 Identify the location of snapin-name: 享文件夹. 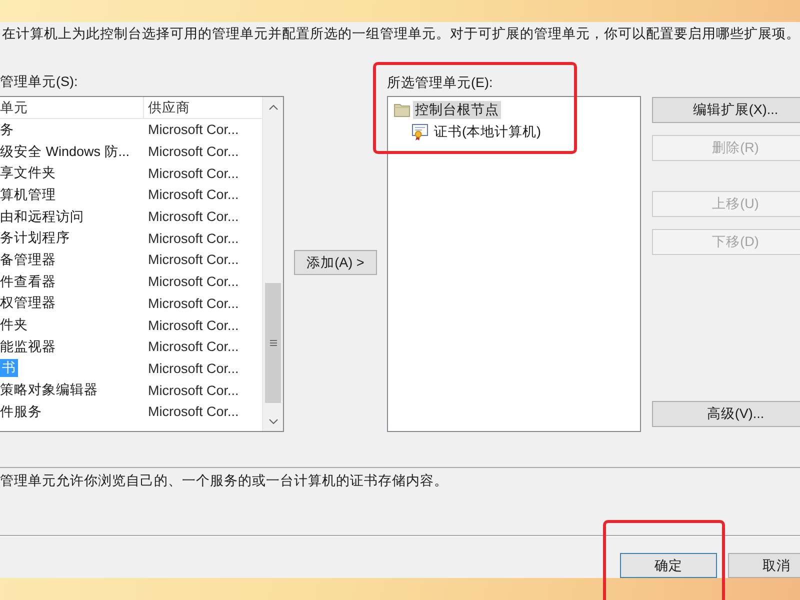
(28, 173).